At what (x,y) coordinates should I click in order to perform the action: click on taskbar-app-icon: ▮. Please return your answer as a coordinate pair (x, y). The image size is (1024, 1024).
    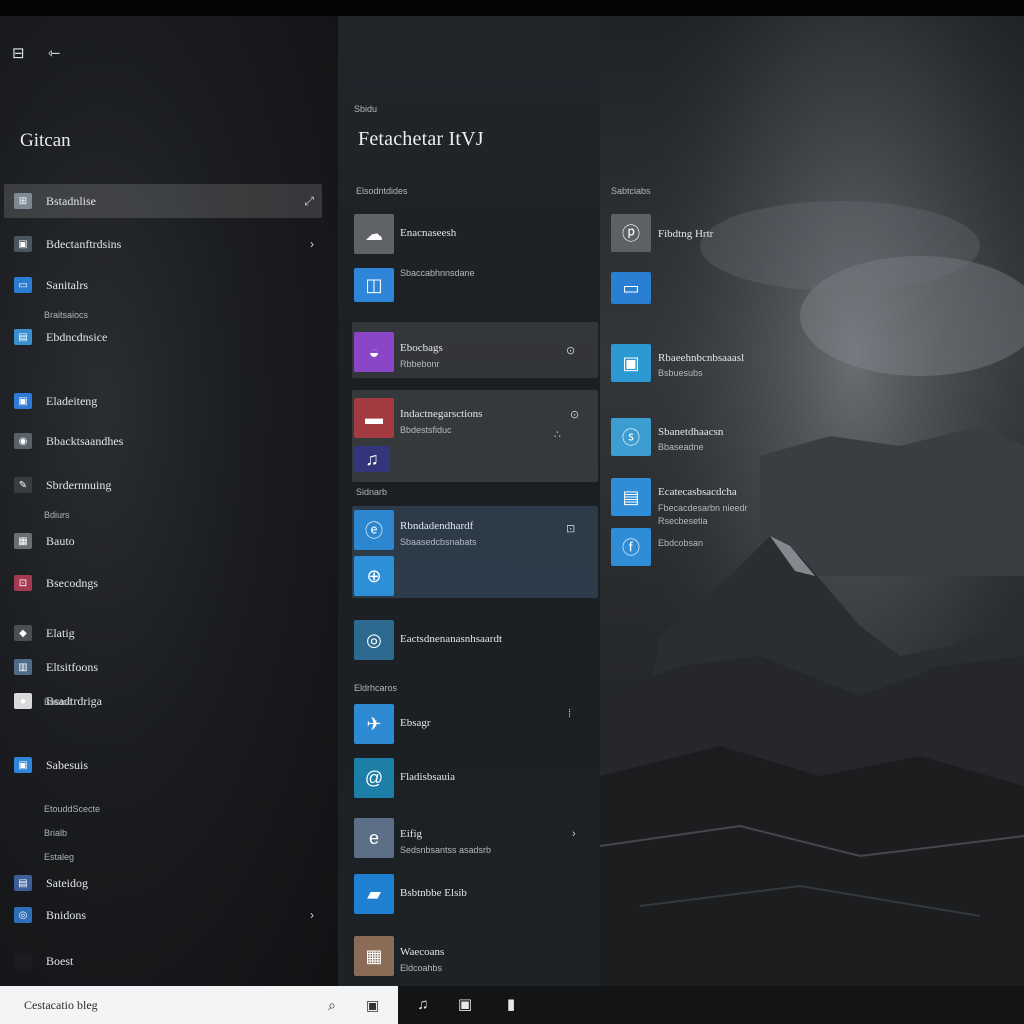
    Looking at the image, I should click on (511, 1004).